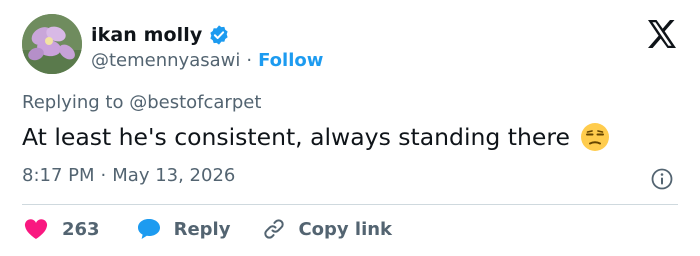  I want to click on x-logo-icon, so click(662, 34).